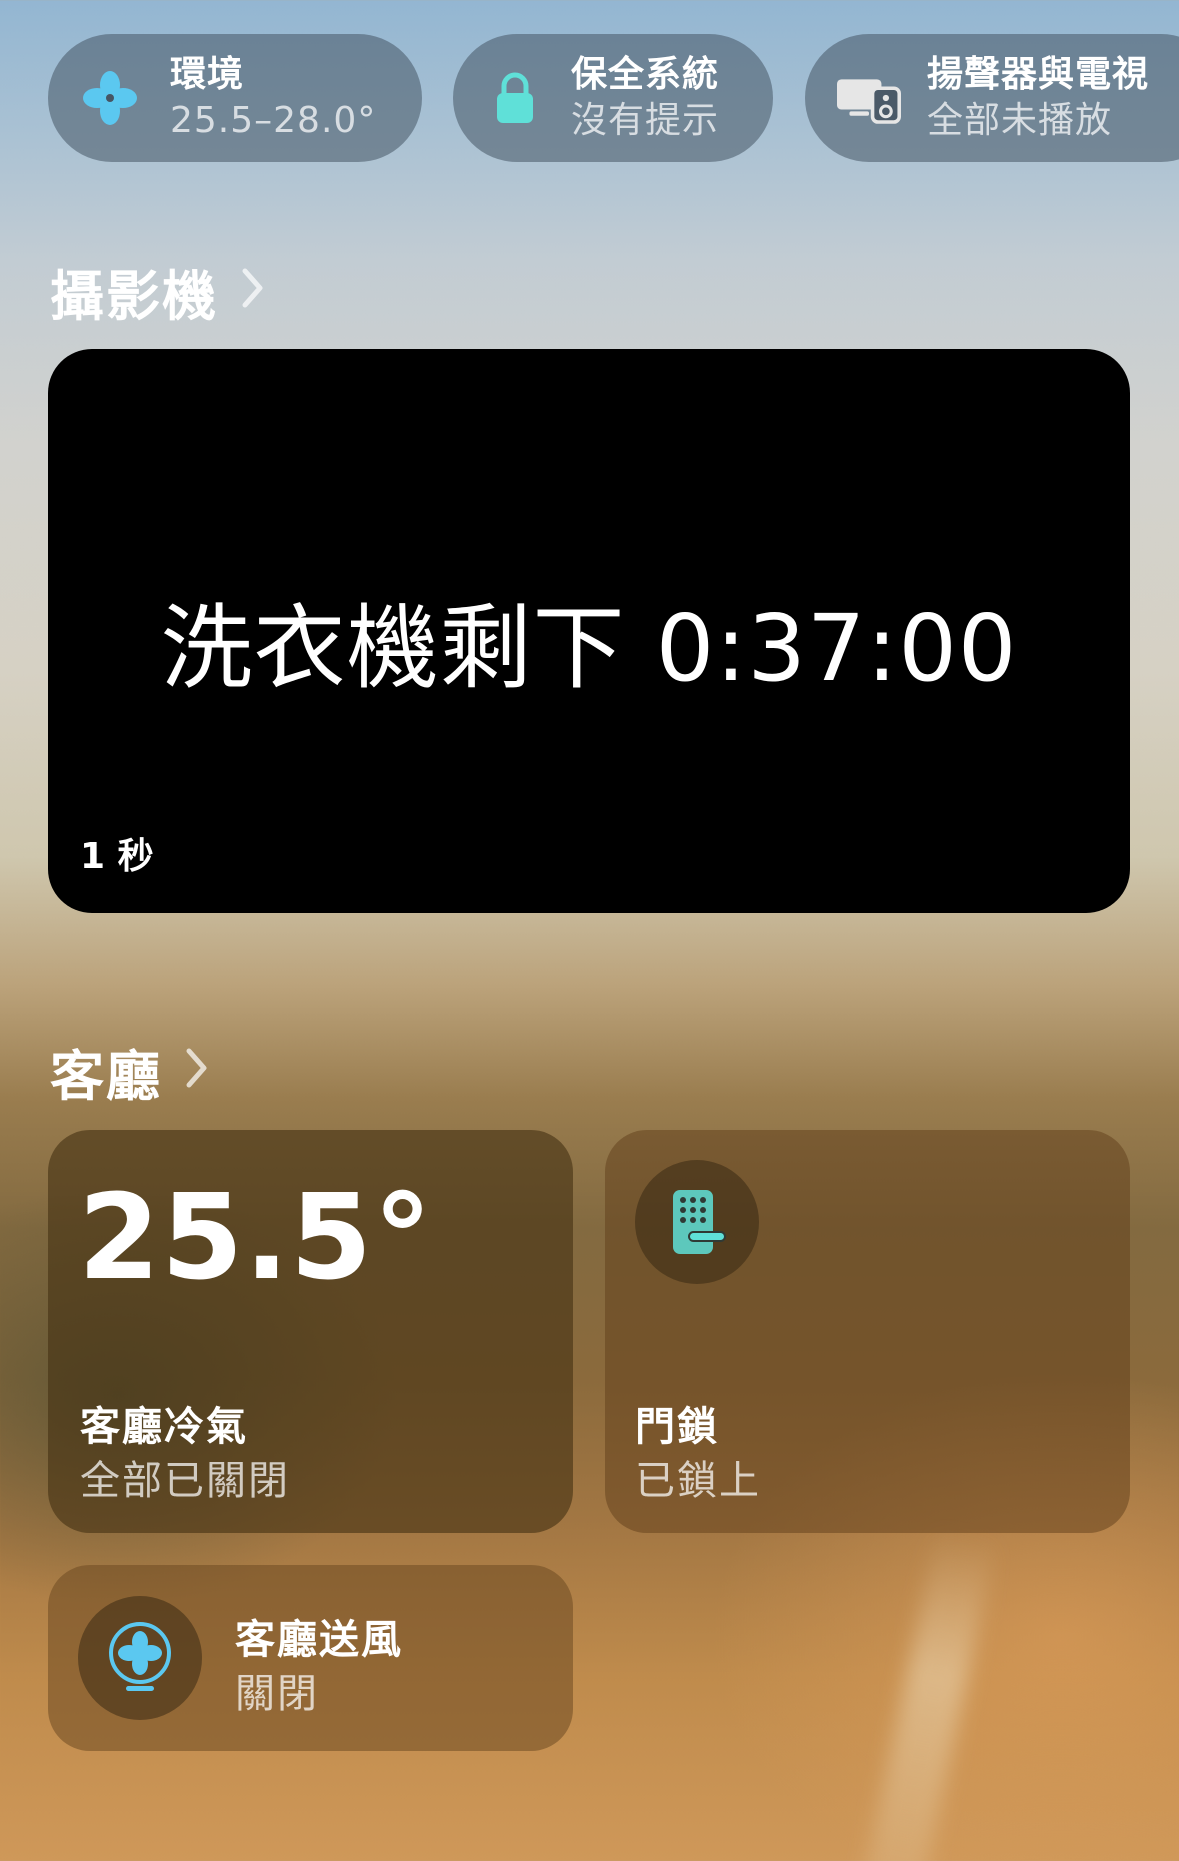 Image resolution: width=1179 pixels, height=1861 pixels. I want to click on climate-title: 環境, so click(207, 74).